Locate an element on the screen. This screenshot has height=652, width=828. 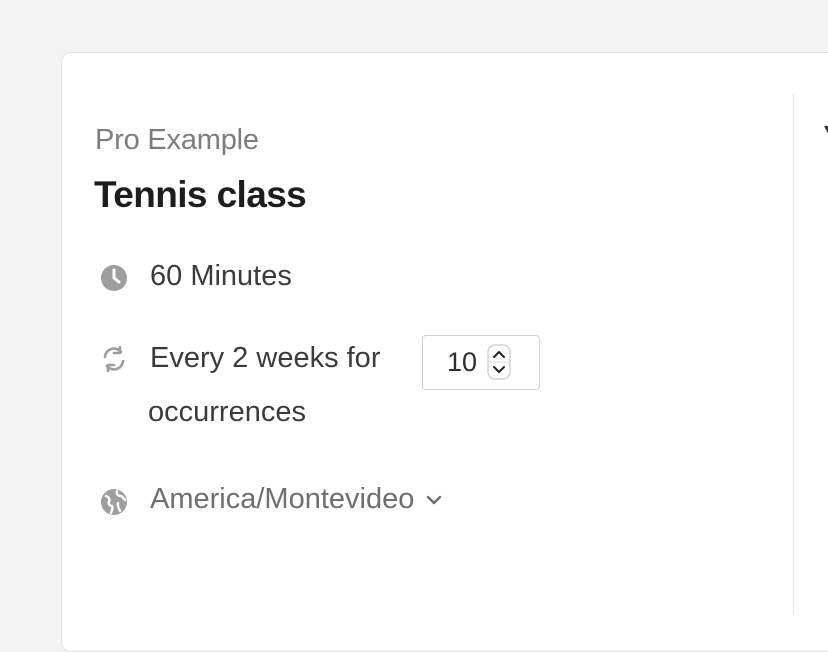
occurrences-stepper: 10 is located at coordinates (481, 362).